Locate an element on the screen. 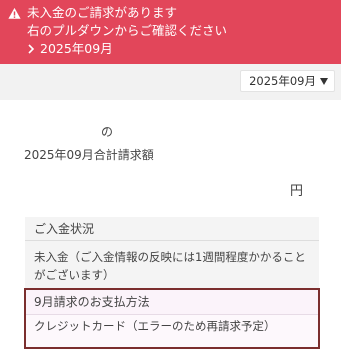 Image resolution: width=341 pixels, height=349 pixels. payment-method-heading: 9月請求のお支払方法 is located at coordinates (172, 302).